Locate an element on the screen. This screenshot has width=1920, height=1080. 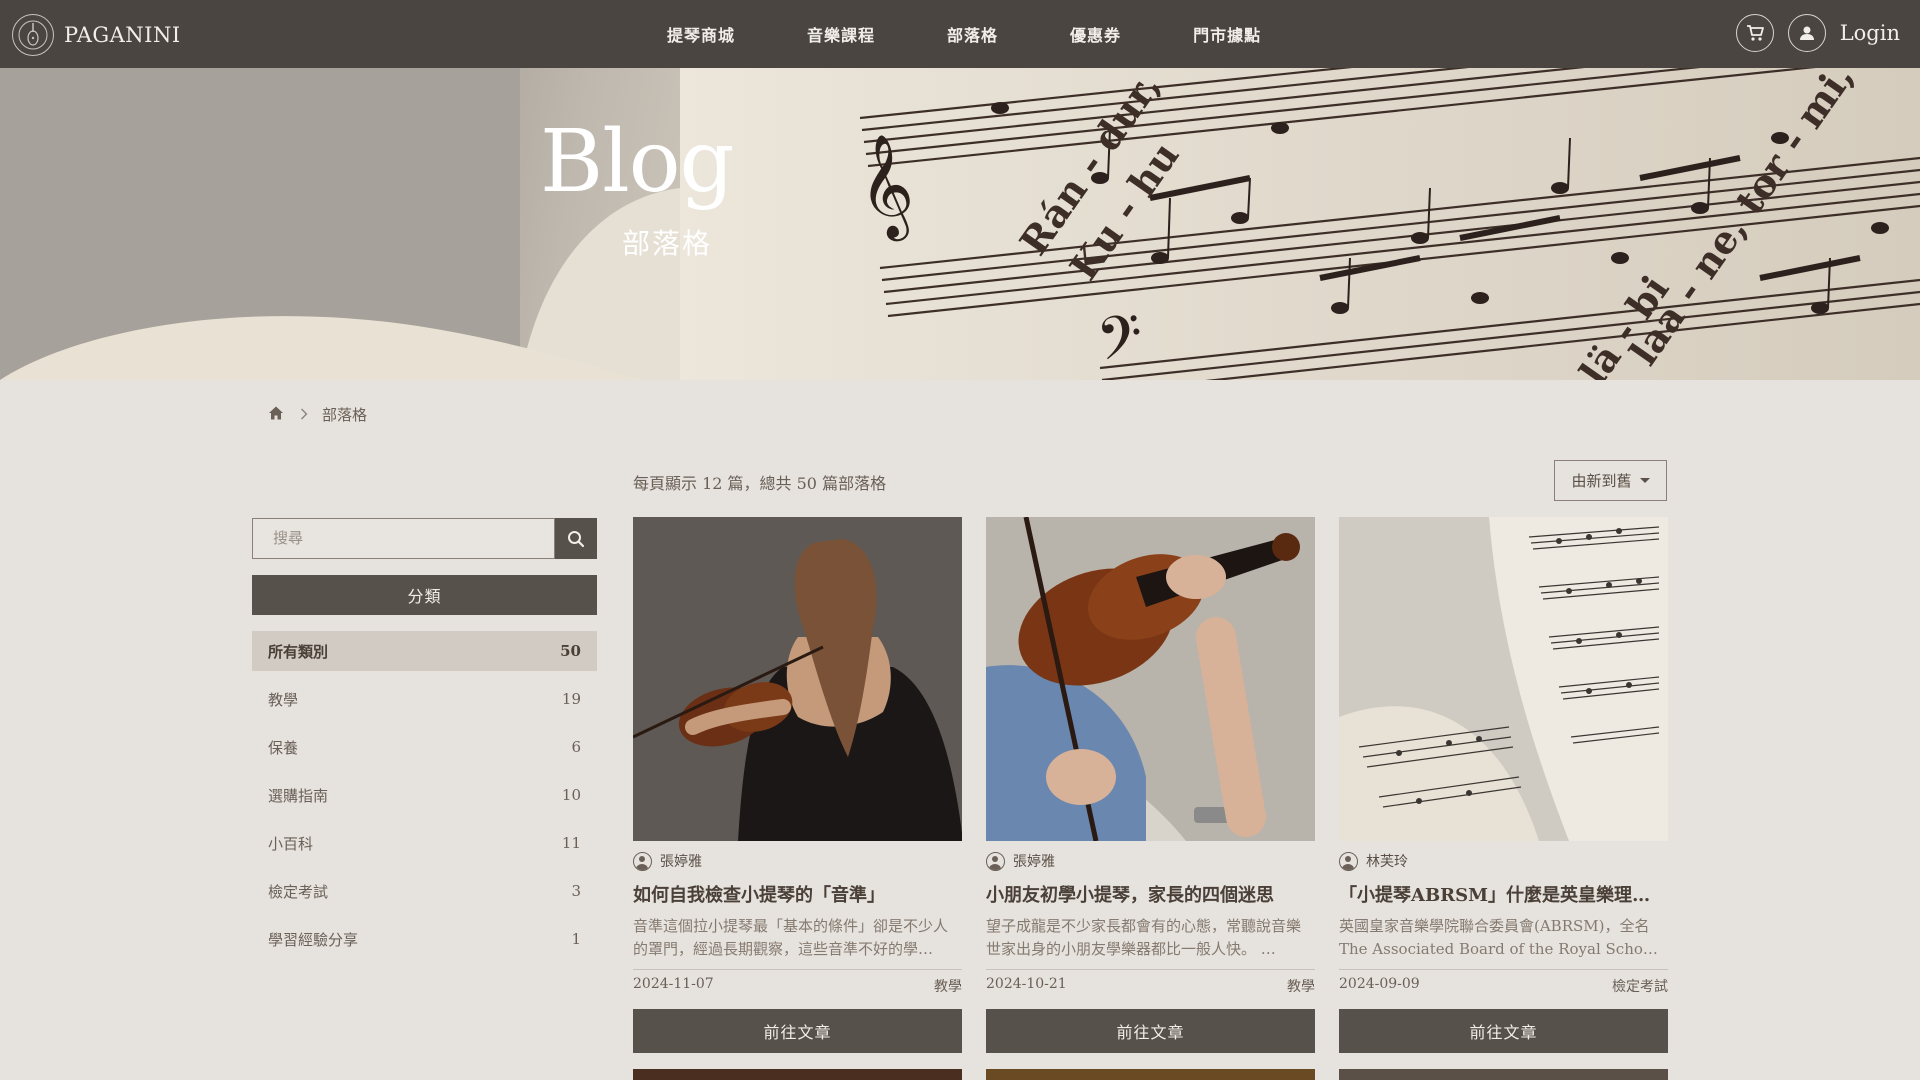
category-label: 檢定考試 is located at coordinates (298, 891).